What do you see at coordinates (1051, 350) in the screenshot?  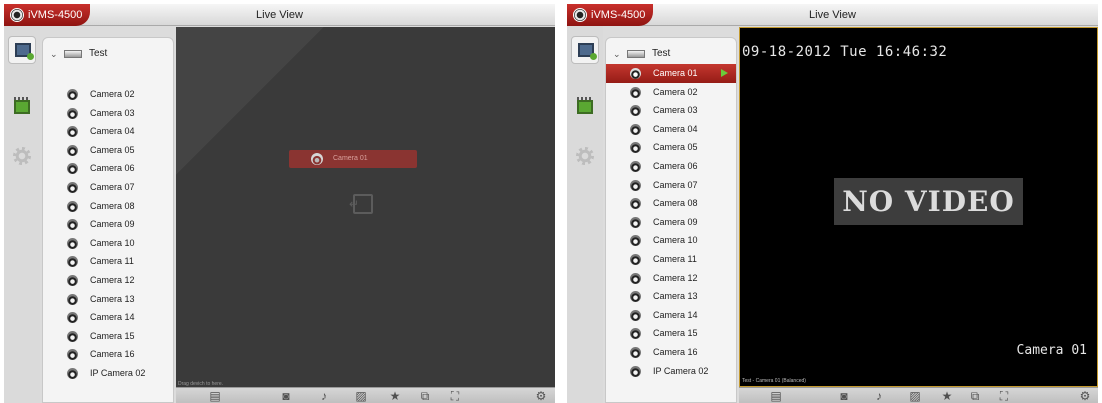 I see `osd-camera-name: Camera 01` at bounding box center [1051, 350].